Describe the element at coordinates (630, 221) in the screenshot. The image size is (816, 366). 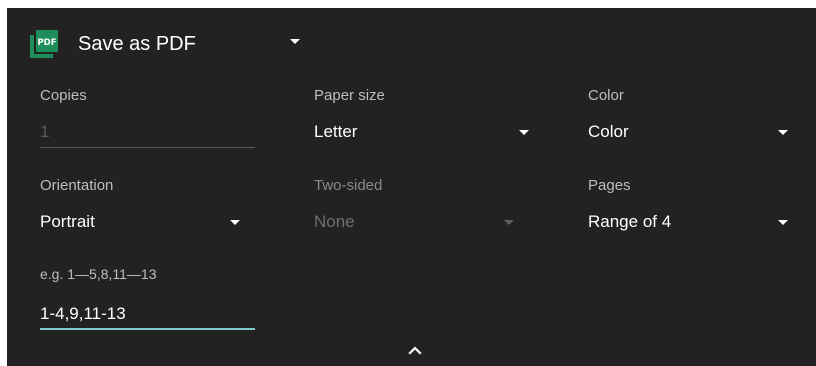
I see `pages-value: Range of 4` at that location.